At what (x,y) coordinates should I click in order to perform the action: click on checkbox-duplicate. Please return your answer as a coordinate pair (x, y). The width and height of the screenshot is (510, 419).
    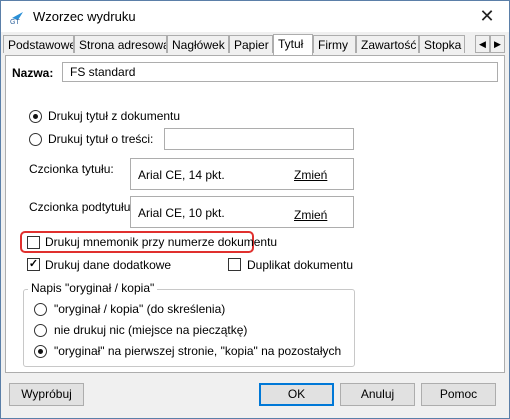
    Looking at the image, I should click on (234, 264).